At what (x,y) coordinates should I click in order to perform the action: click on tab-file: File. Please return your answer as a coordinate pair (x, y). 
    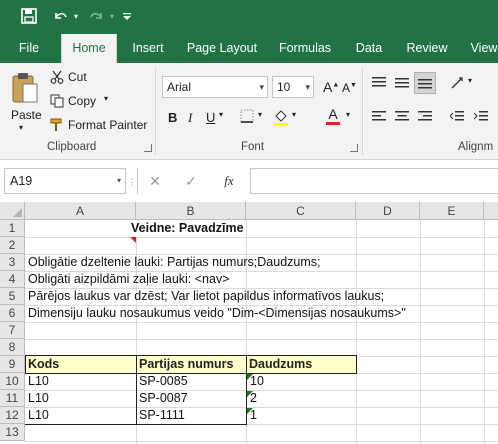
    Looking at the image, I should click on (29, 48).